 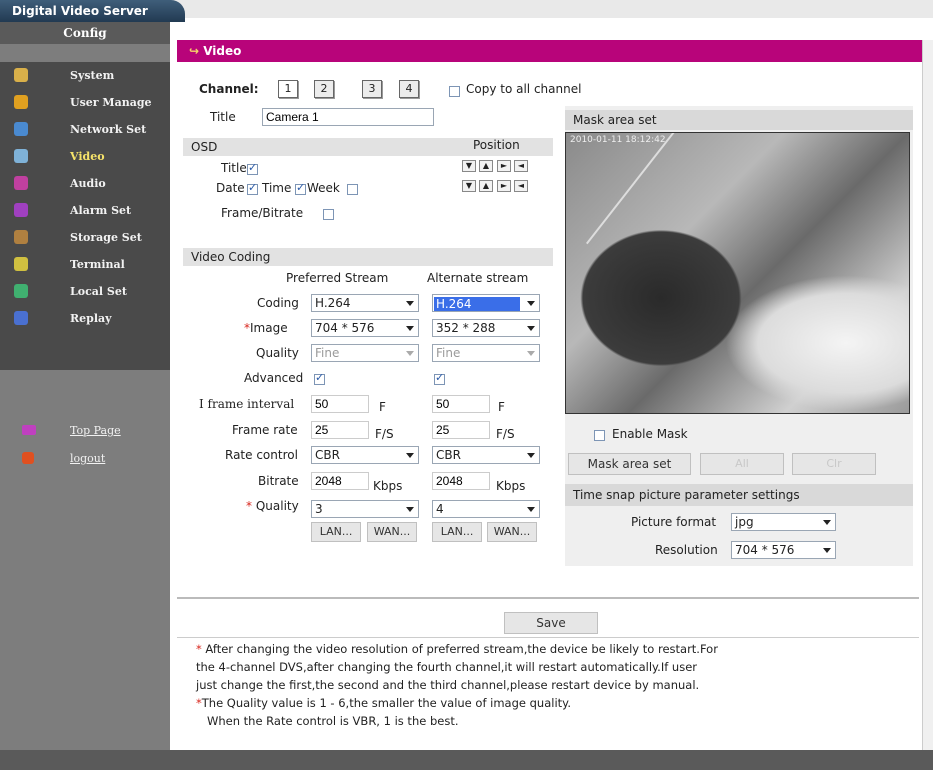 I want to click on quality-level-label: * Quality, so click(x=272, y=506).